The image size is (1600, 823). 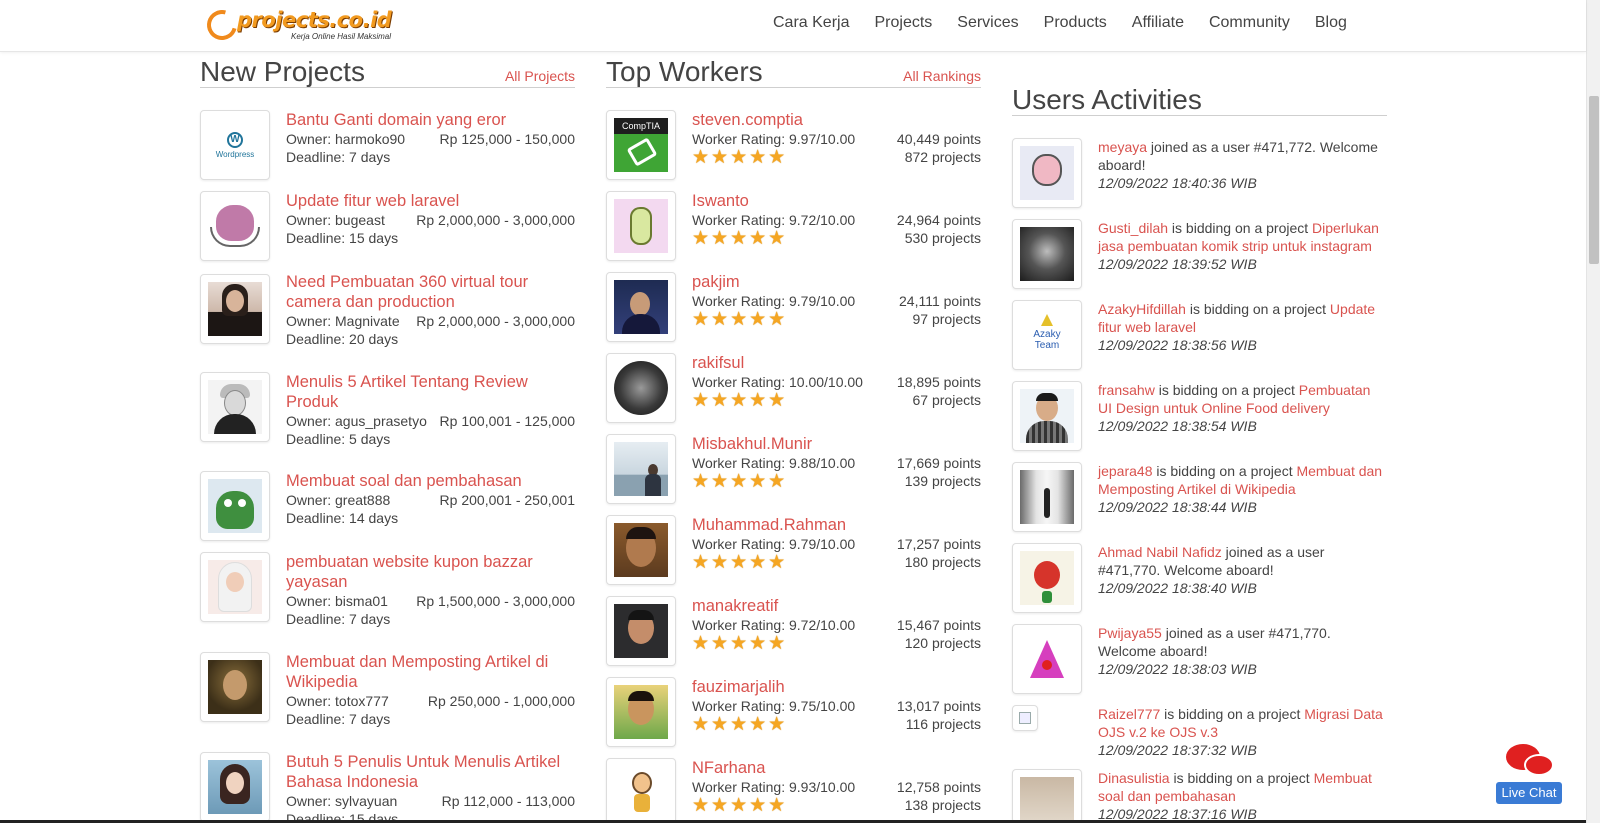 I want to click on activity-user-link: Raizel777, so click(x=1129, y=714).